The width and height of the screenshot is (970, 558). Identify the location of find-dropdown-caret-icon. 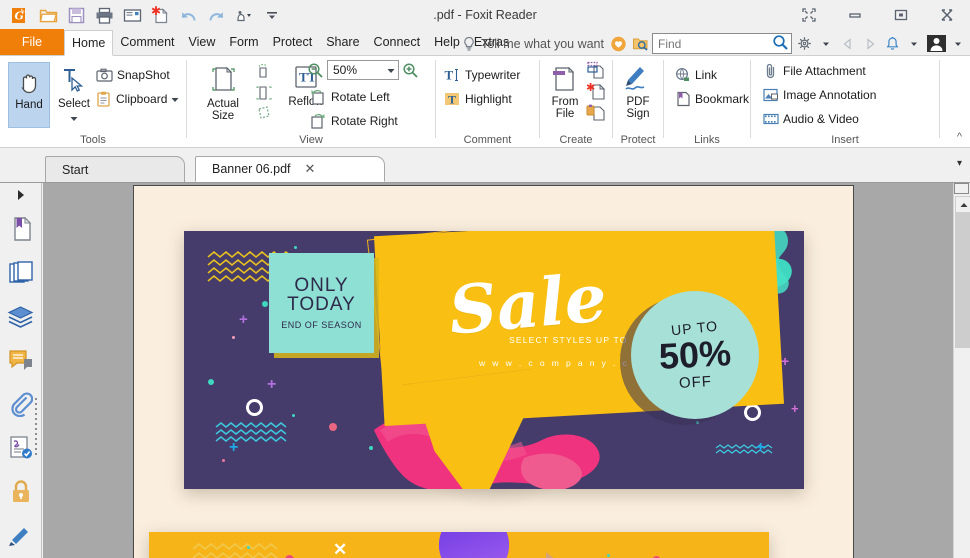
(826, 44).